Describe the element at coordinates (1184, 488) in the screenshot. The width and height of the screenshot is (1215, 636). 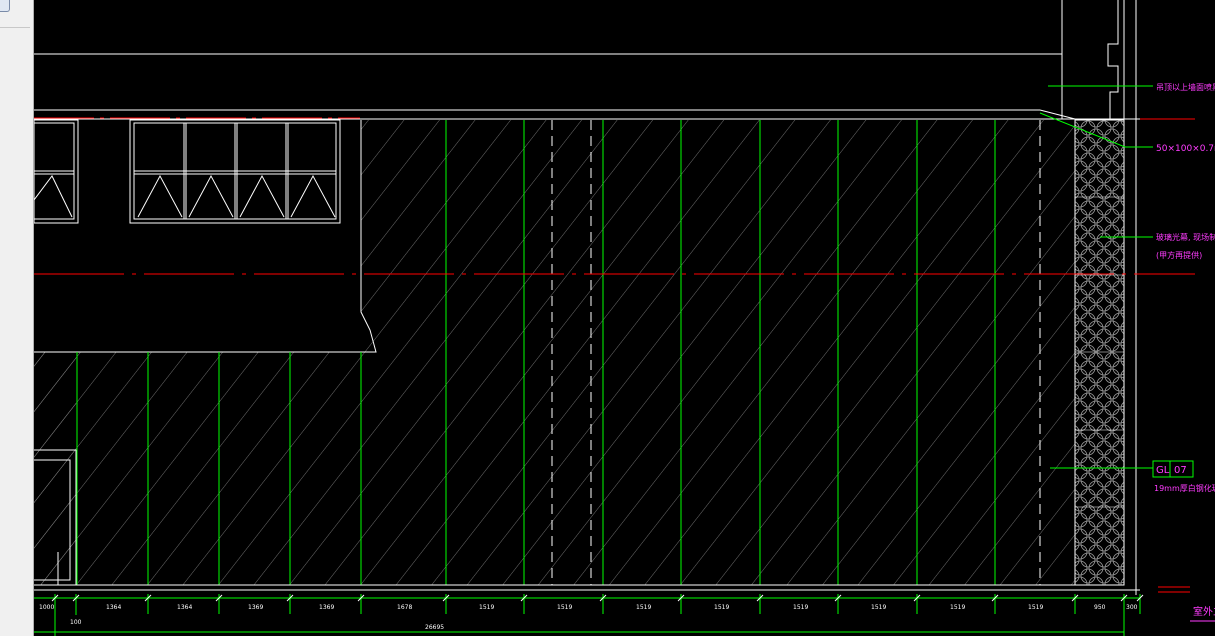
I see `annotation-glass-spec: 19mm厚白钢化玻` at that location.